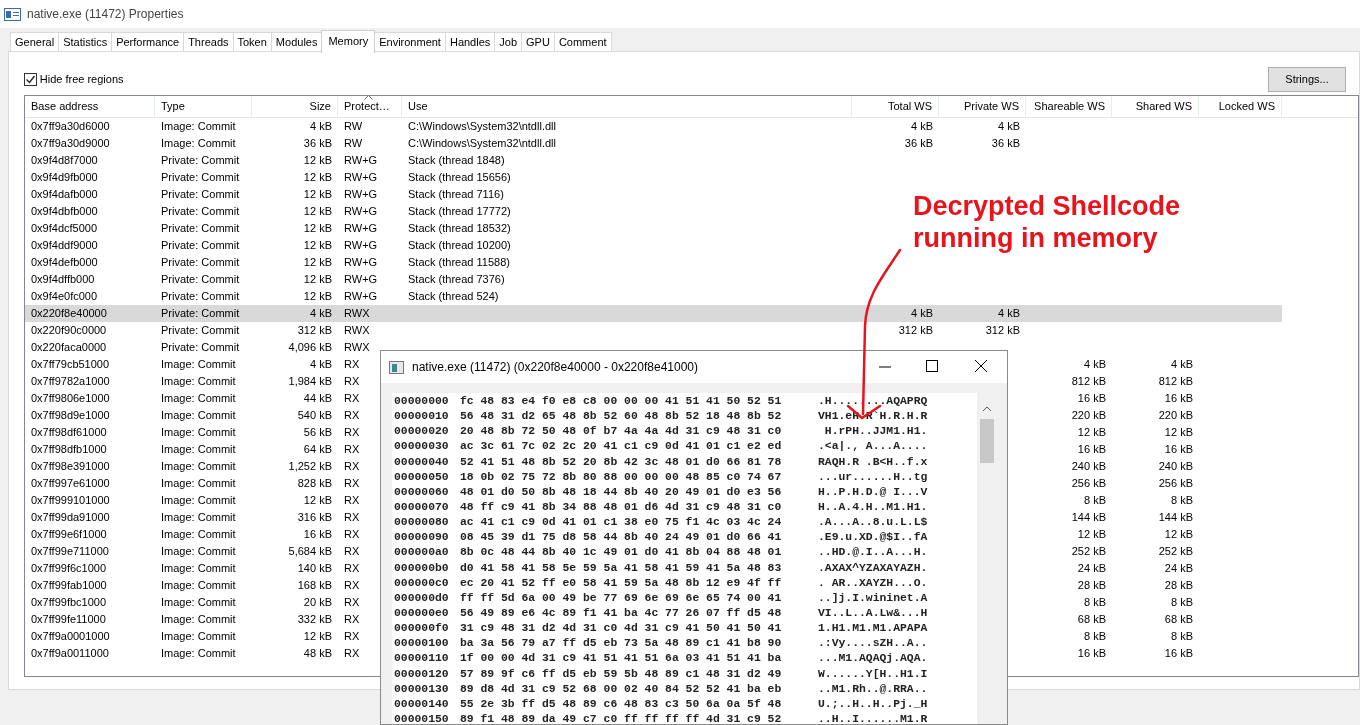  I want to click on tab: Token, so click(252, 42).